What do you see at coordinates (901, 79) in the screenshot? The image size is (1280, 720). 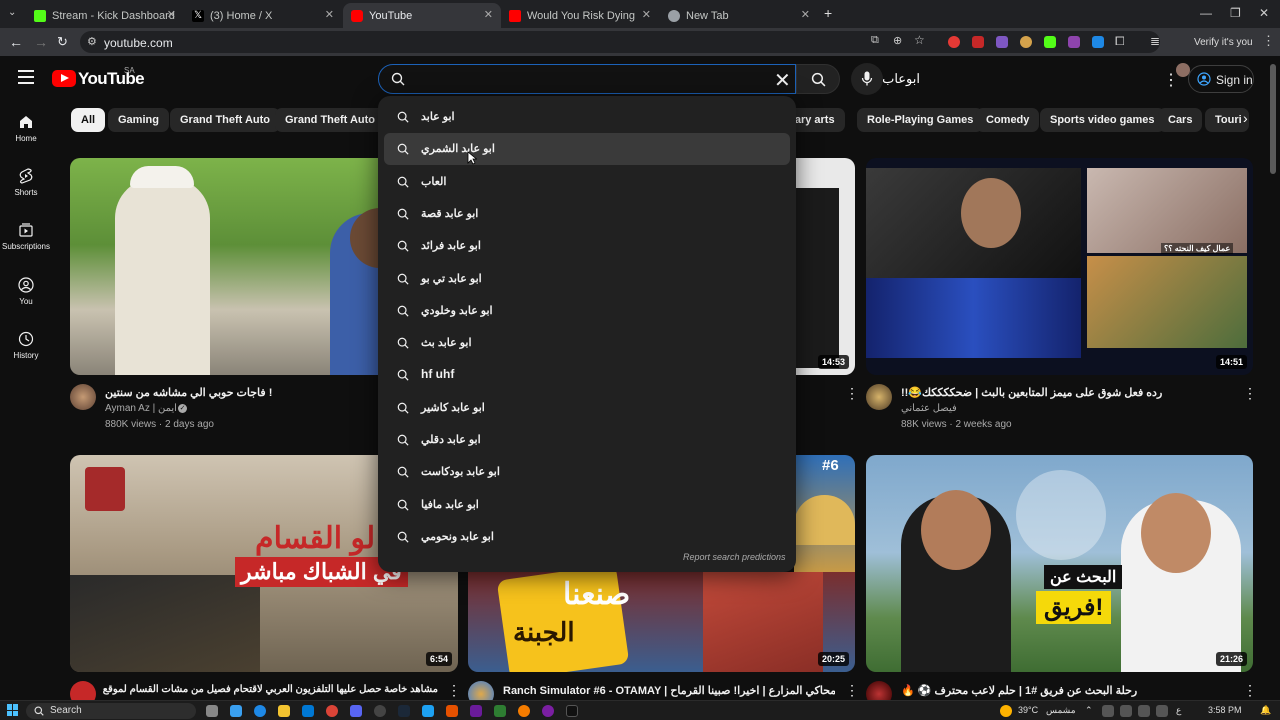 I see `search-query-text: ابوعاب` at bounding box center [901, 79].